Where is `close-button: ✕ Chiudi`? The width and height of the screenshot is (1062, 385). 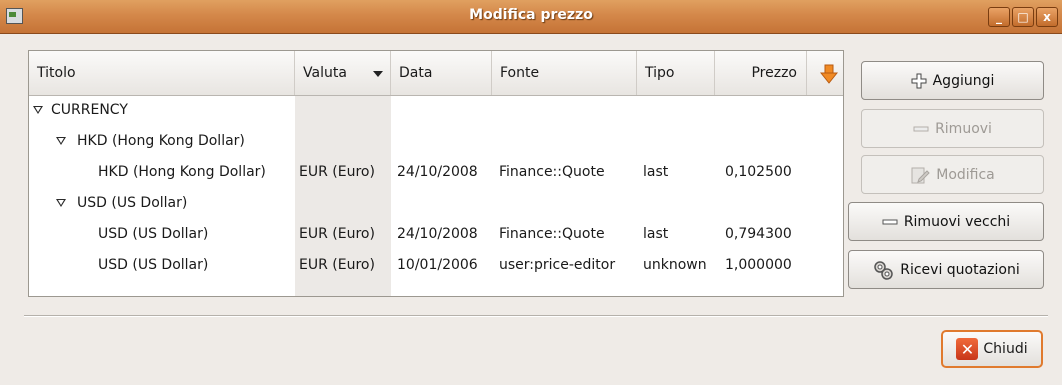 close-button: ✕ Chiudi is located at coordinates (992, 349).